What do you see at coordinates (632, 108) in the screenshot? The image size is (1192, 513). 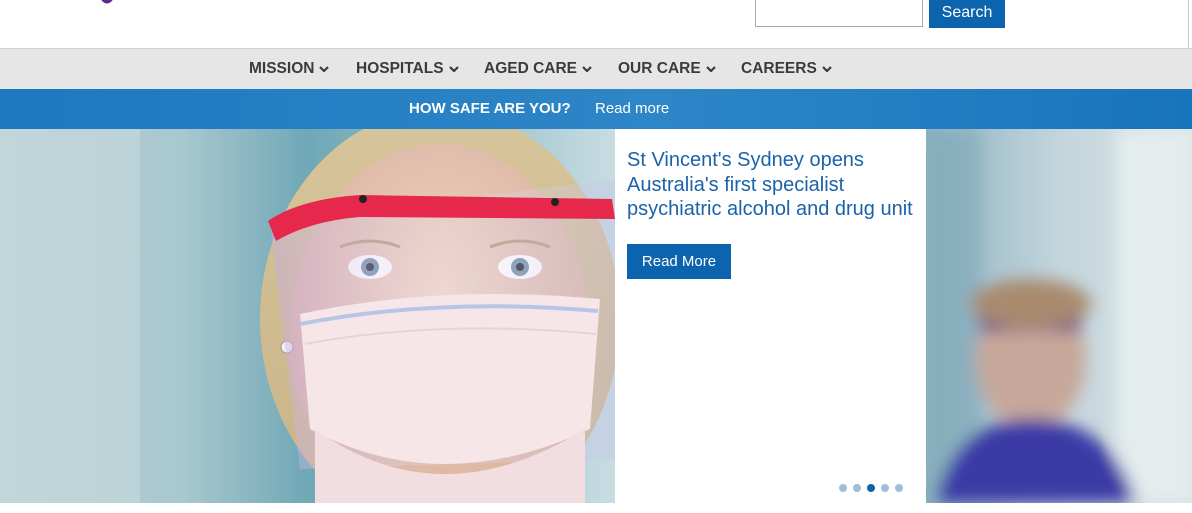 I see `alert-read-more-link: Read more` at bounding box center [632, 108].